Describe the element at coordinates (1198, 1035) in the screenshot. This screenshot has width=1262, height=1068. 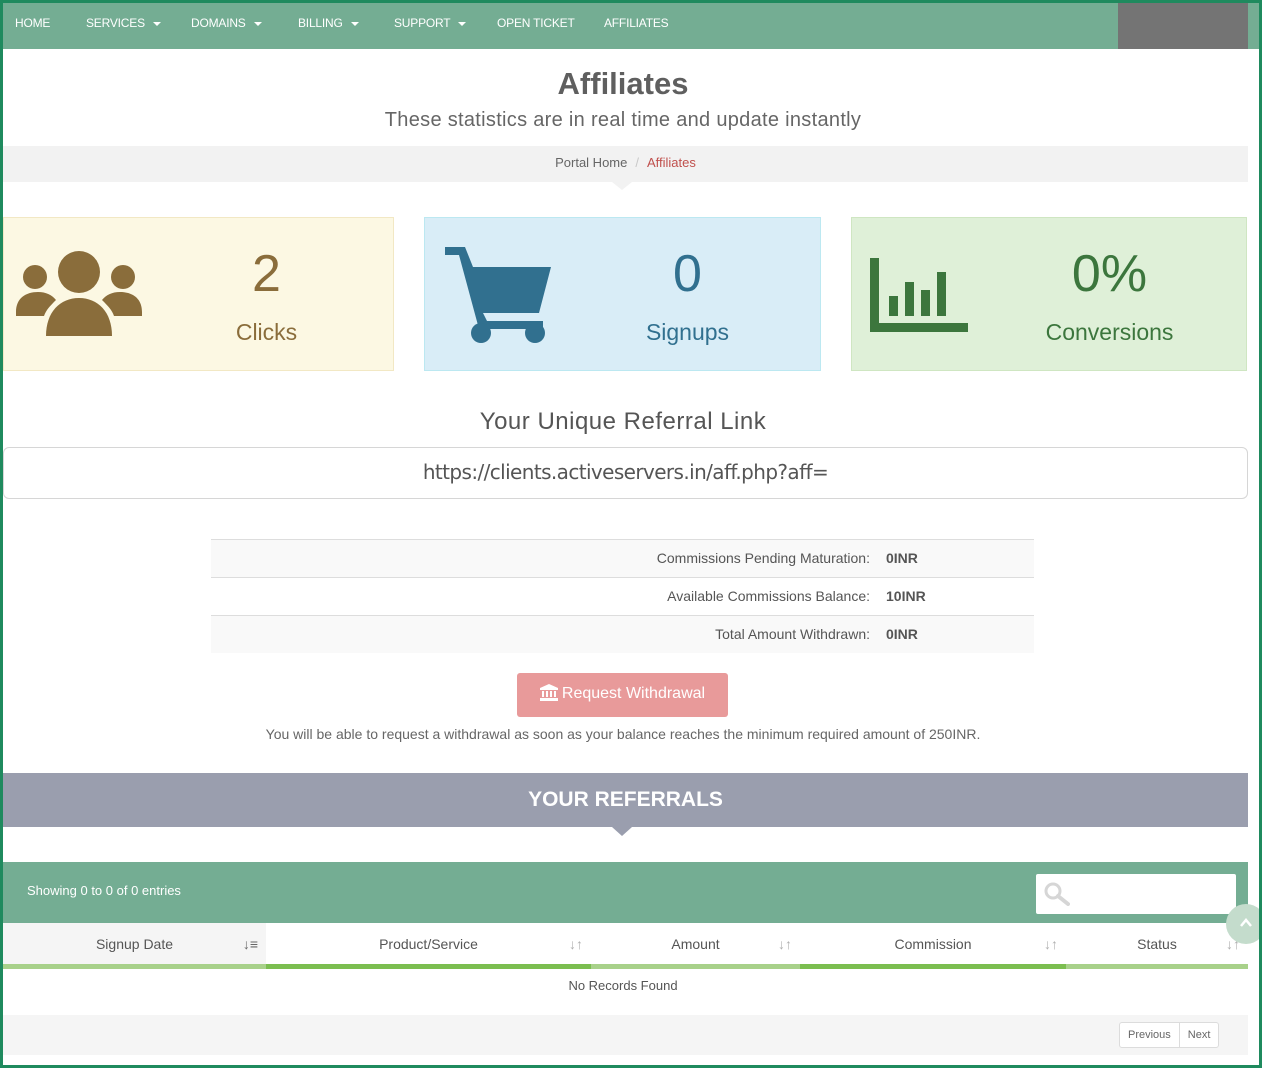
I see `pagination-next: Next` at that location.